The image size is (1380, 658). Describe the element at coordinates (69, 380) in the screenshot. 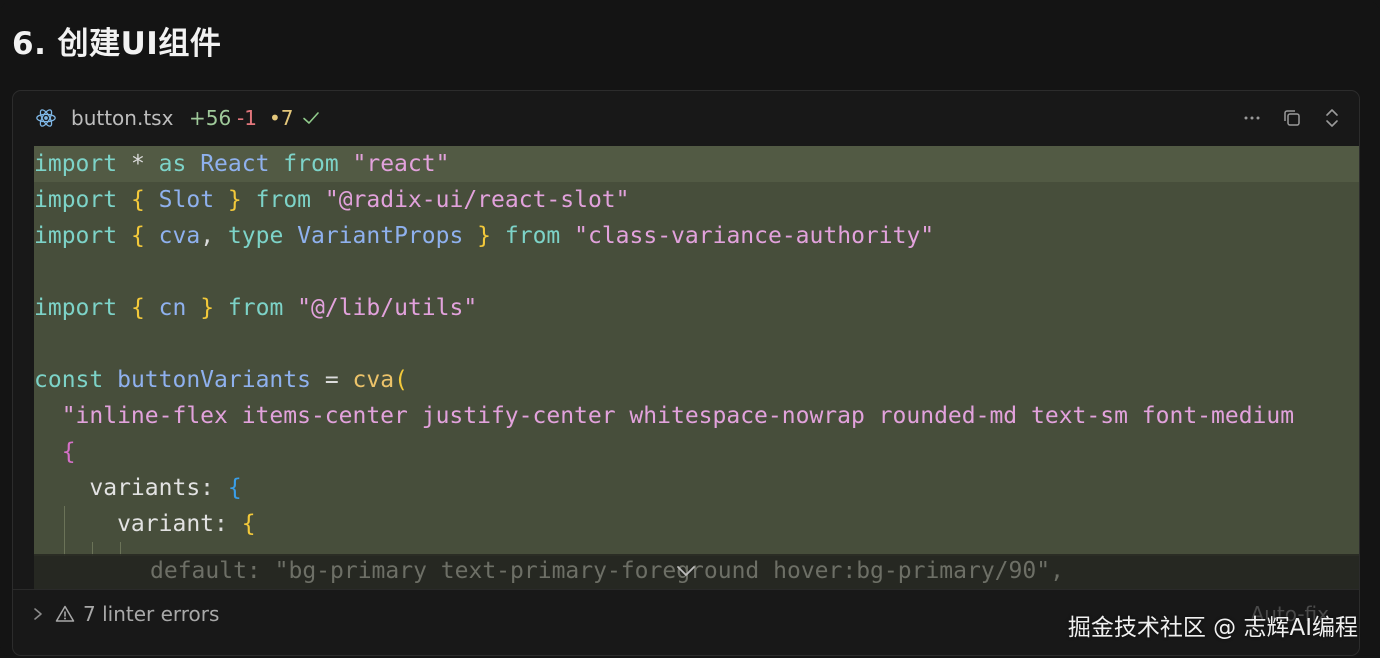

I see `code-token: const` at that location.